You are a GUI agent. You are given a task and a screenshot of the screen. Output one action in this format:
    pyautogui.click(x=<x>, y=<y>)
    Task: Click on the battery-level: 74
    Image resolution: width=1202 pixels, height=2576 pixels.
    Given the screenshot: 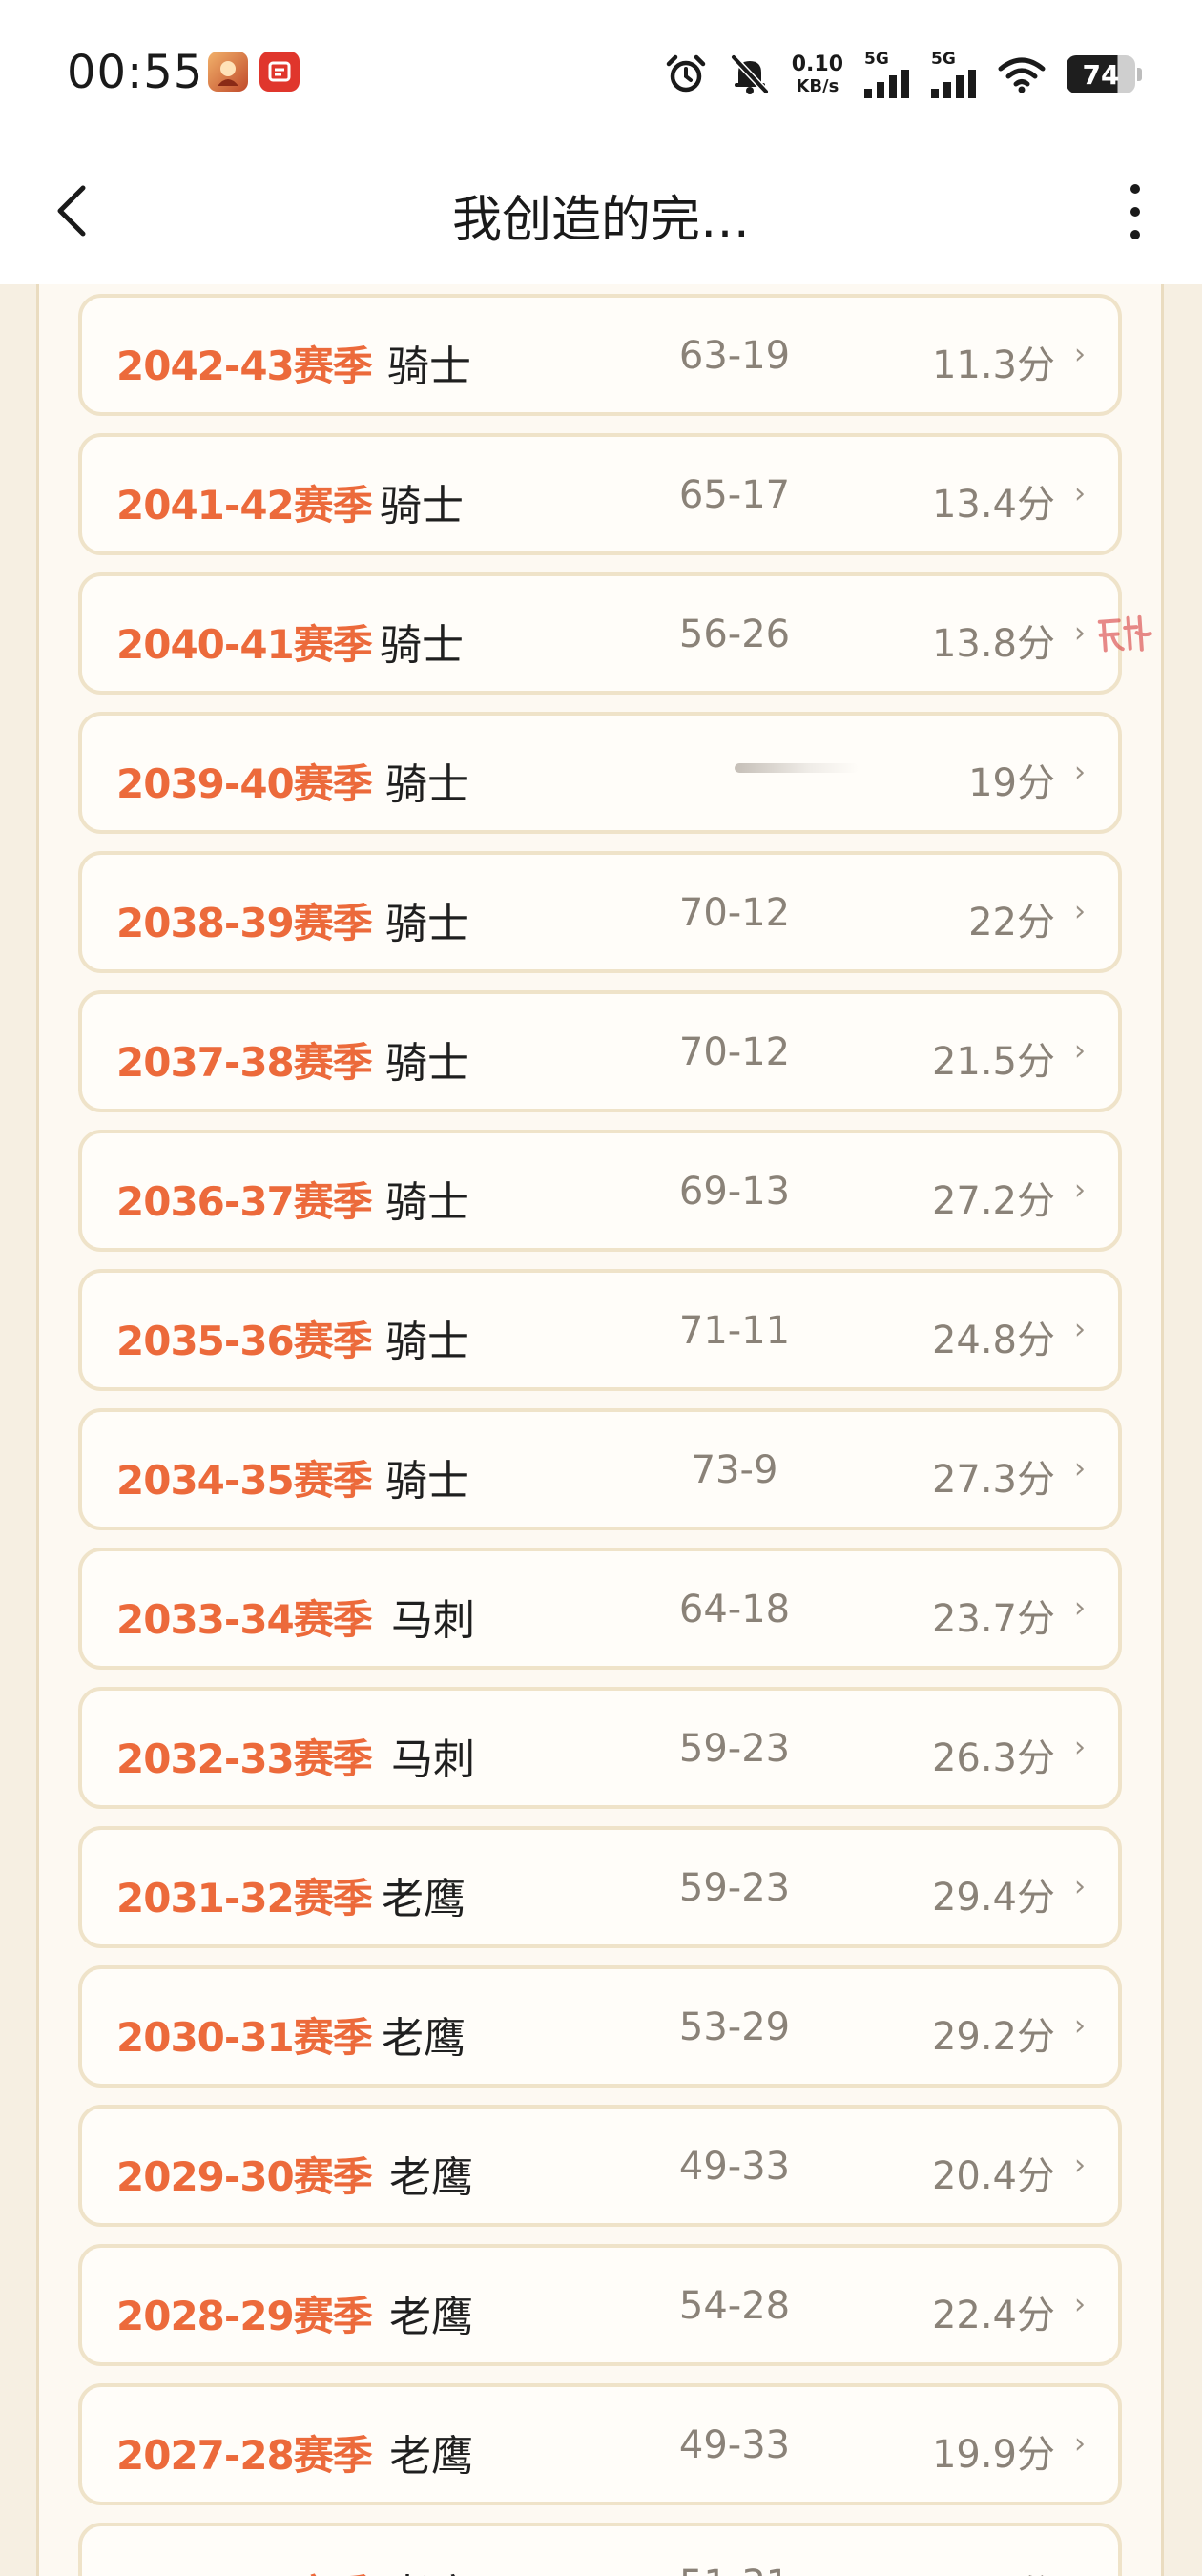 What is the action you would take?
    pyautogui.click(x=1101, y=74)
    